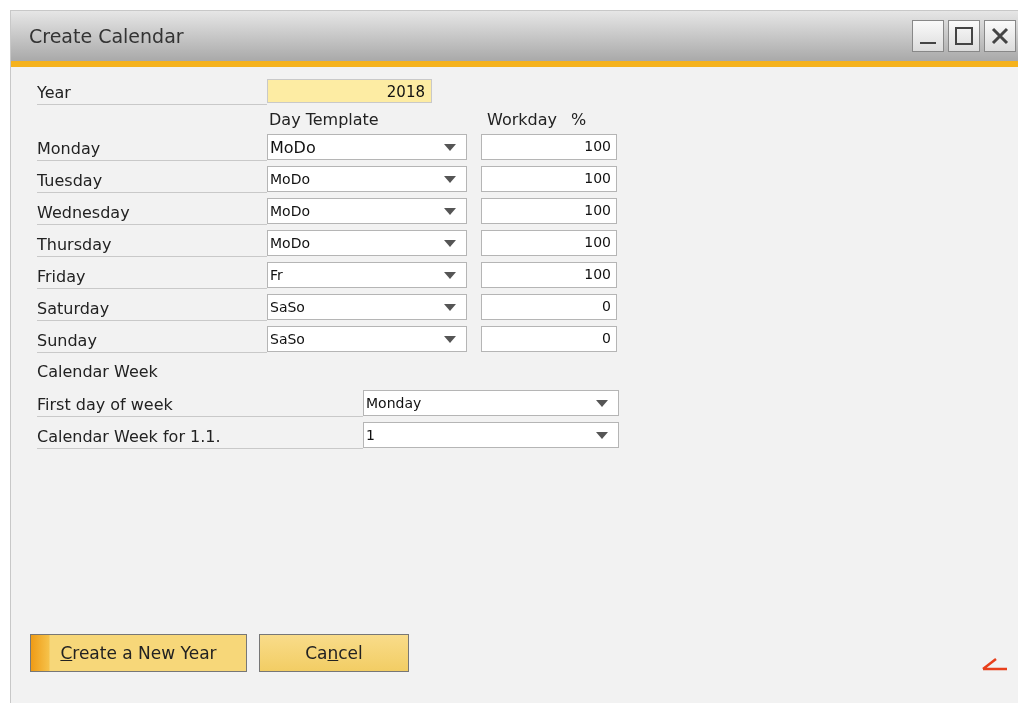 The image size is (1018, 703). Describe the element at coordinates (367, 275) in the screenshot. I see `template-dropdown: Fr` at that location.